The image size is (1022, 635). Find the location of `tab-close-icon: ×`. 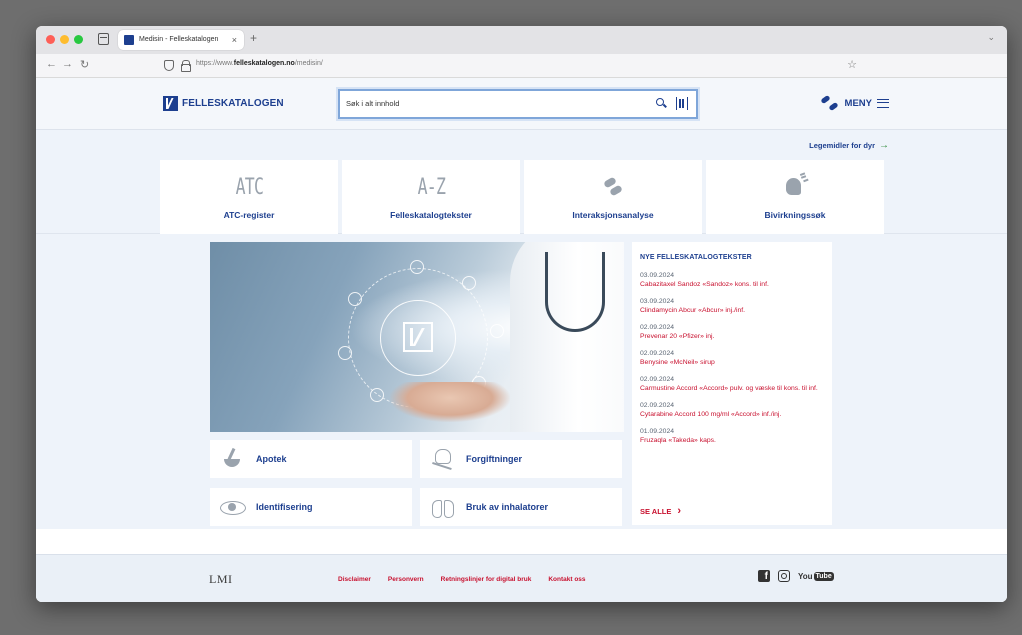

tab-close-icon: × is located at coordinates (234, 40).